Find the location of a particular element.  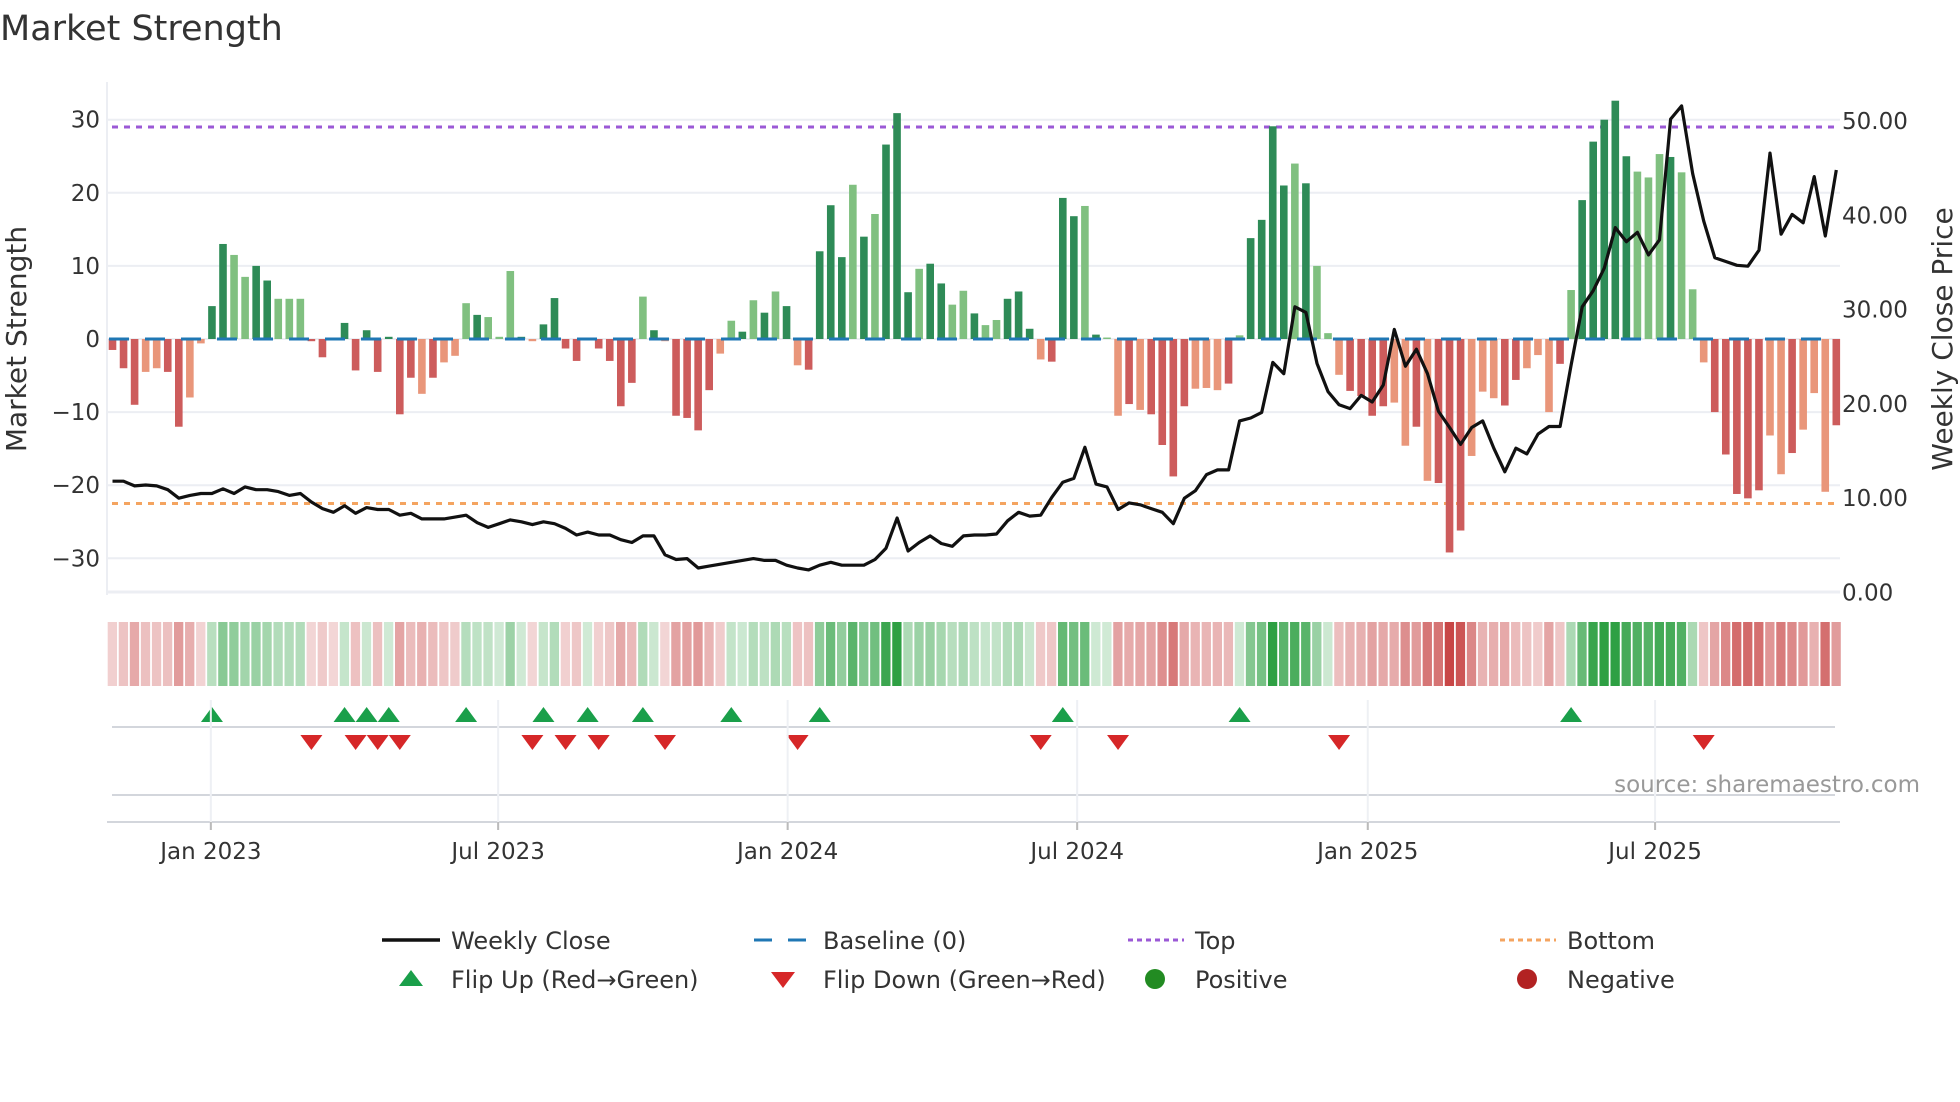

circle-red-icon is located at coordinates (1527, 979).